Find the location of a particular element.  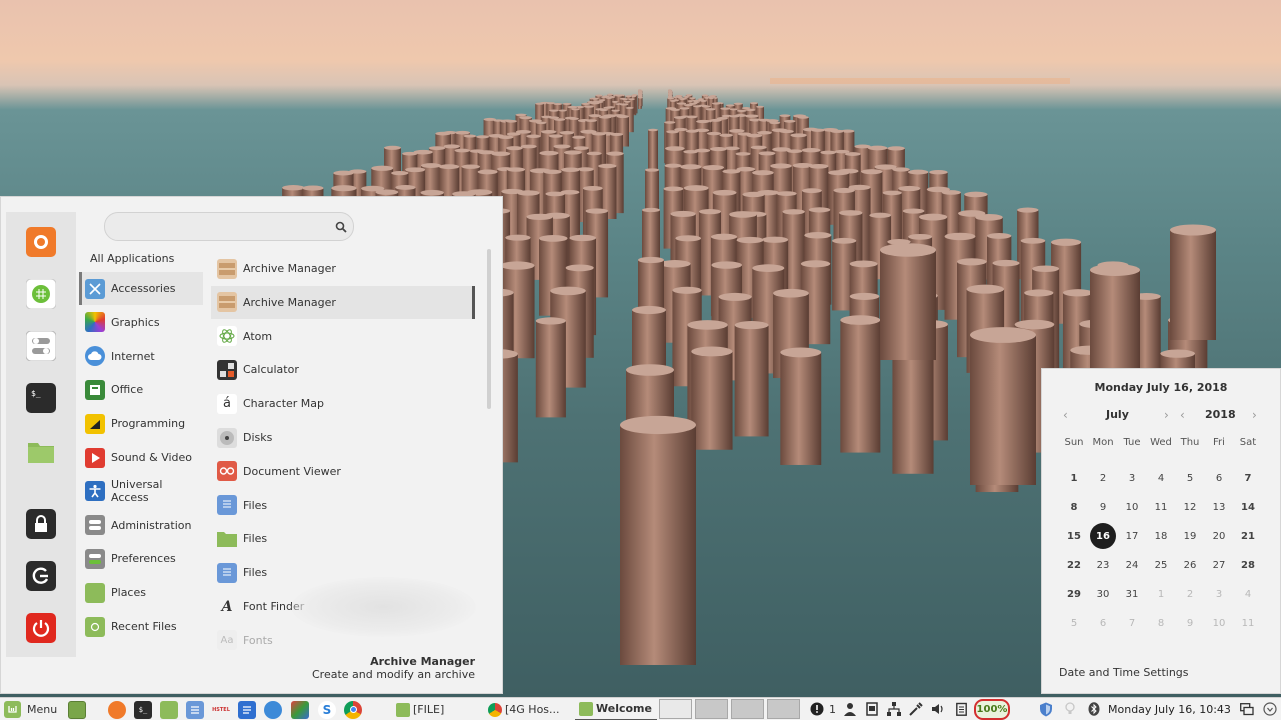

launcher-hostel: HSTEL is located at coordinates (221, 709).